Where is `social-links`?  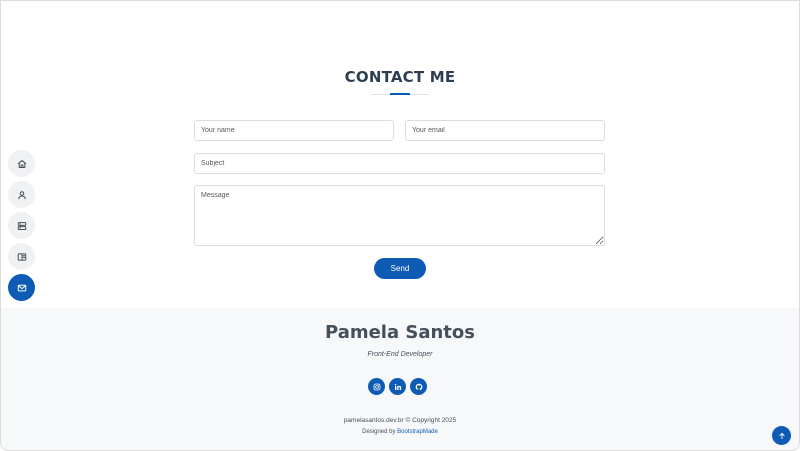 social-links is located at coordinates (397, 386).